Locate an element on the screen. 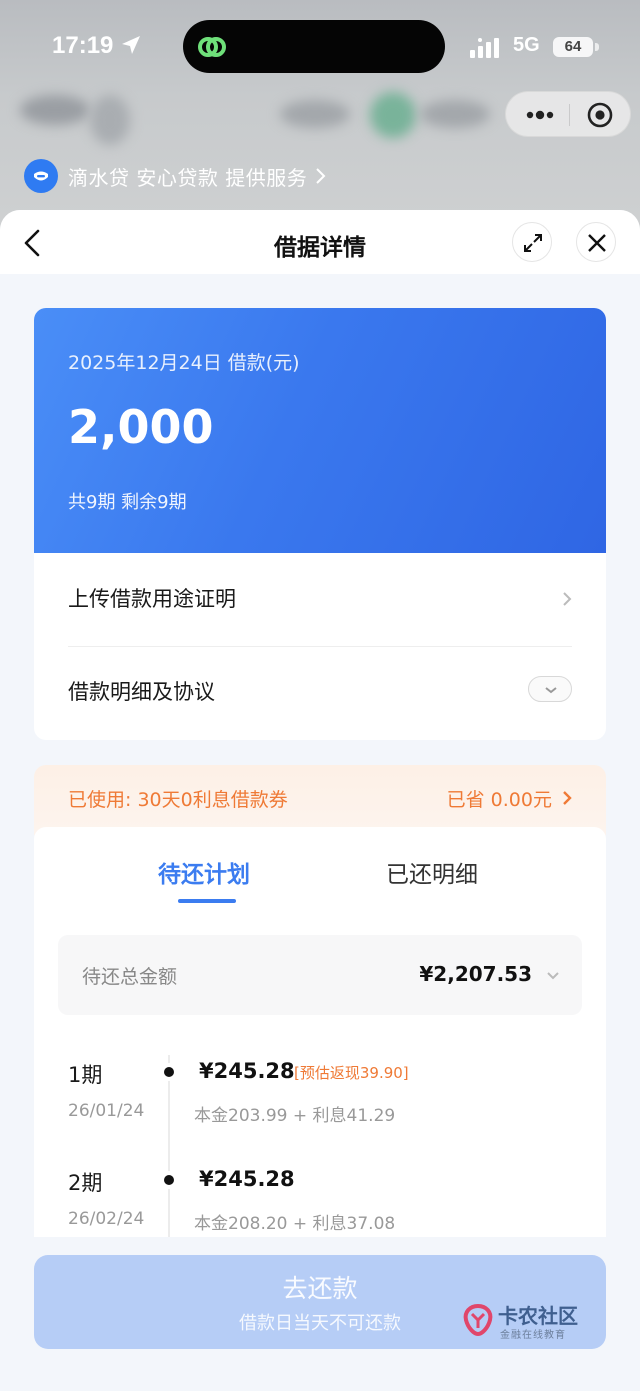 The height and width of the screenshot is (1391, 640). installment-date: 26/01/24 is located at coordinates (106, 1111).